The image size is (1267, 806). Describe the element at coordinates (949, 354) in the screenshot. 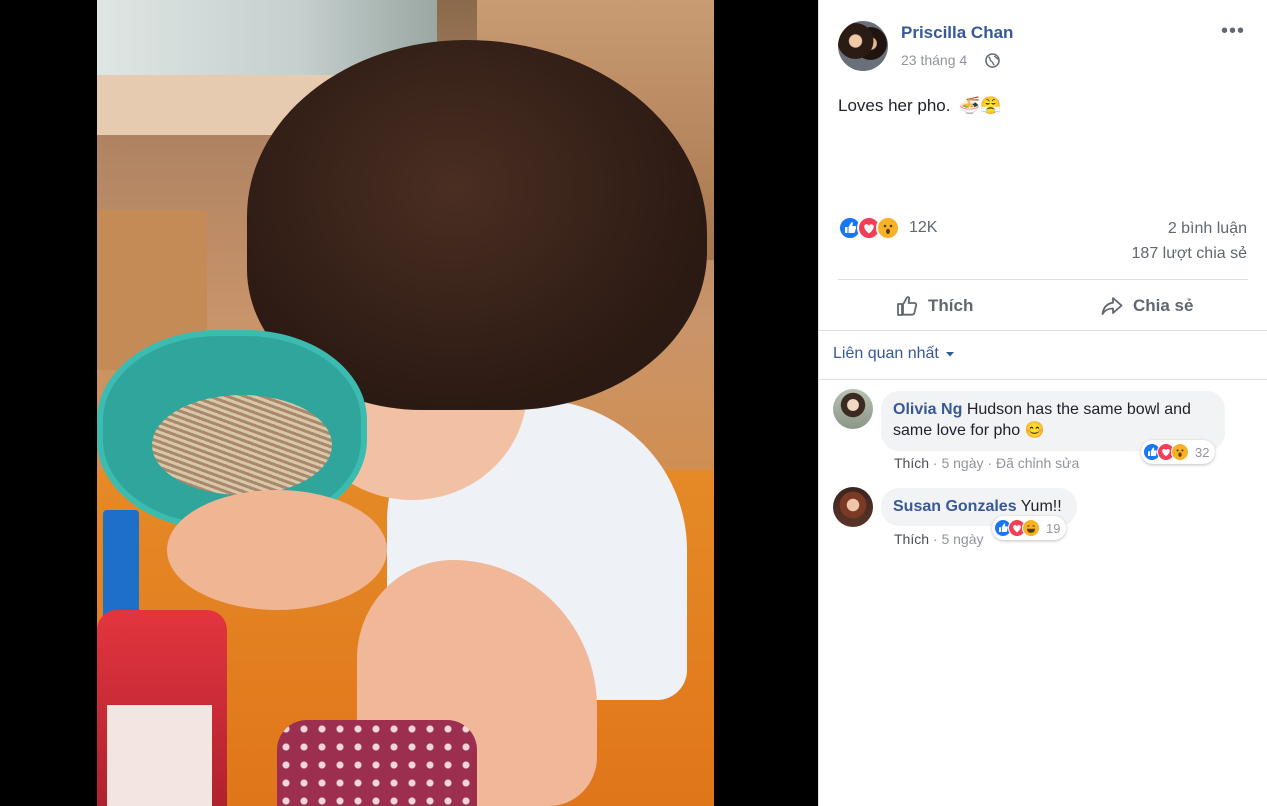

I see `caret-down-icon` at that location.